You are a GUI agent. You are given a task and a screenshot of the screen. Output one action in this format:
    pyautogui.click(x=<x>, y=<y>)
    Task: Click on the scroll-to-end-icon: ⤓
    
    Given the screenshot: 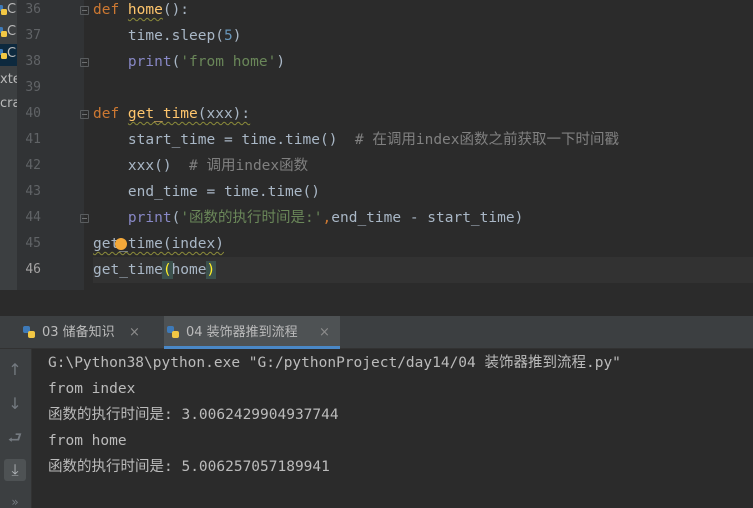 What is the action you would take?
    pyautogui.click(x=15, y=470)
    